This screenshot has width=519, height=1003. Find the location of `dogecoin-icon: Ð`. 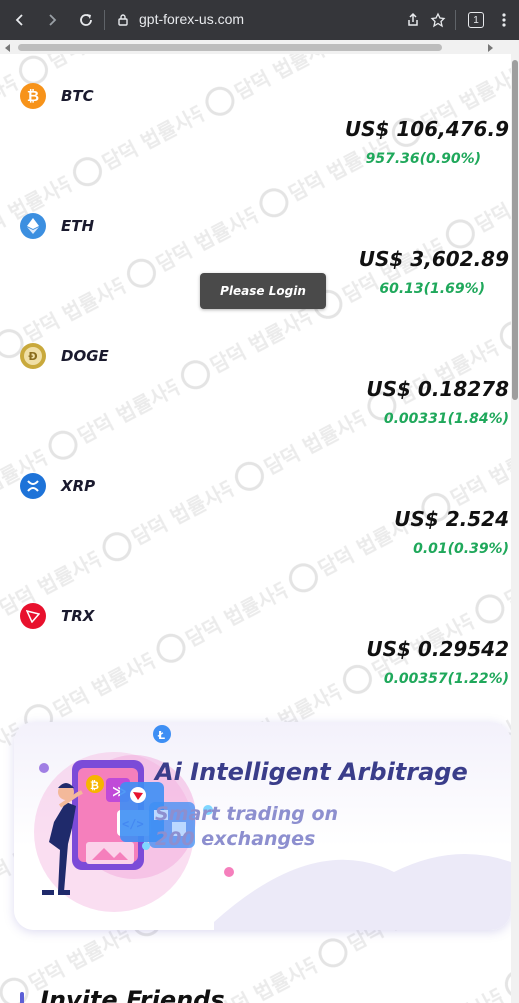

dogecoin-icon: Ð is located at coordinates (33, 356).